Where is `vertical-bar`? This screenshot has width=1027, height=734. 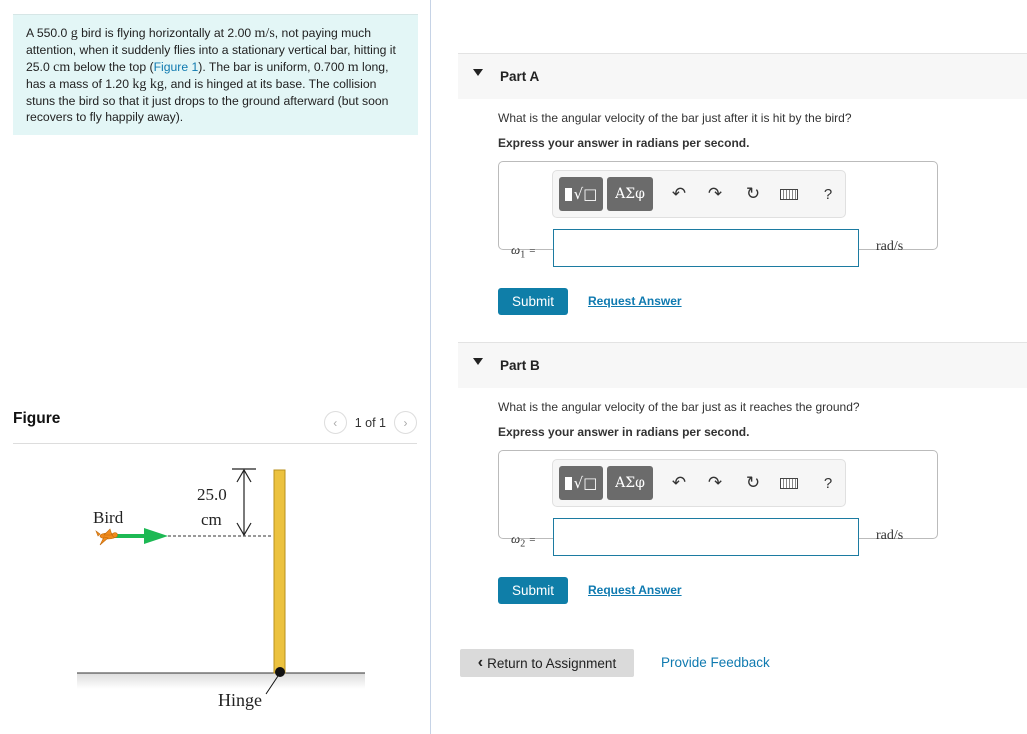
vertical-bar is located at coordinates (279, 571).